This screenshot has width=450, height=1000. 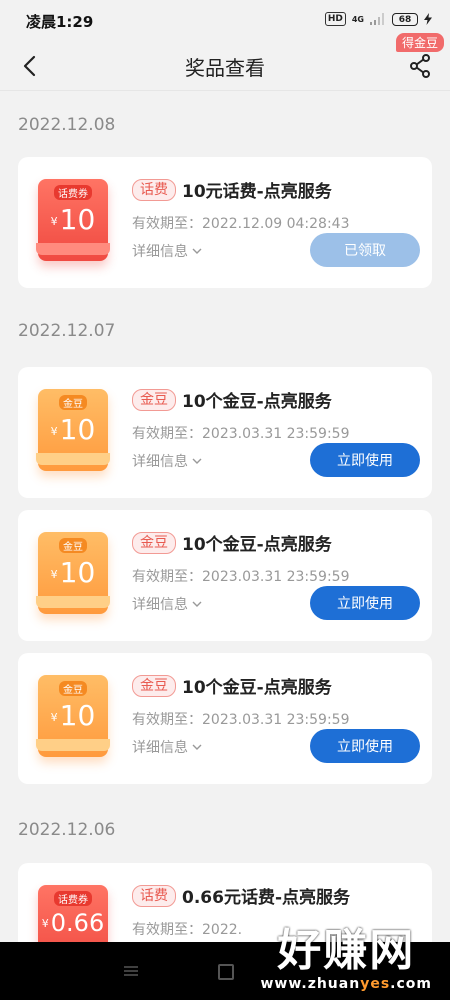 I want to click on battery-icon: 68, so click(x=405, y=19).